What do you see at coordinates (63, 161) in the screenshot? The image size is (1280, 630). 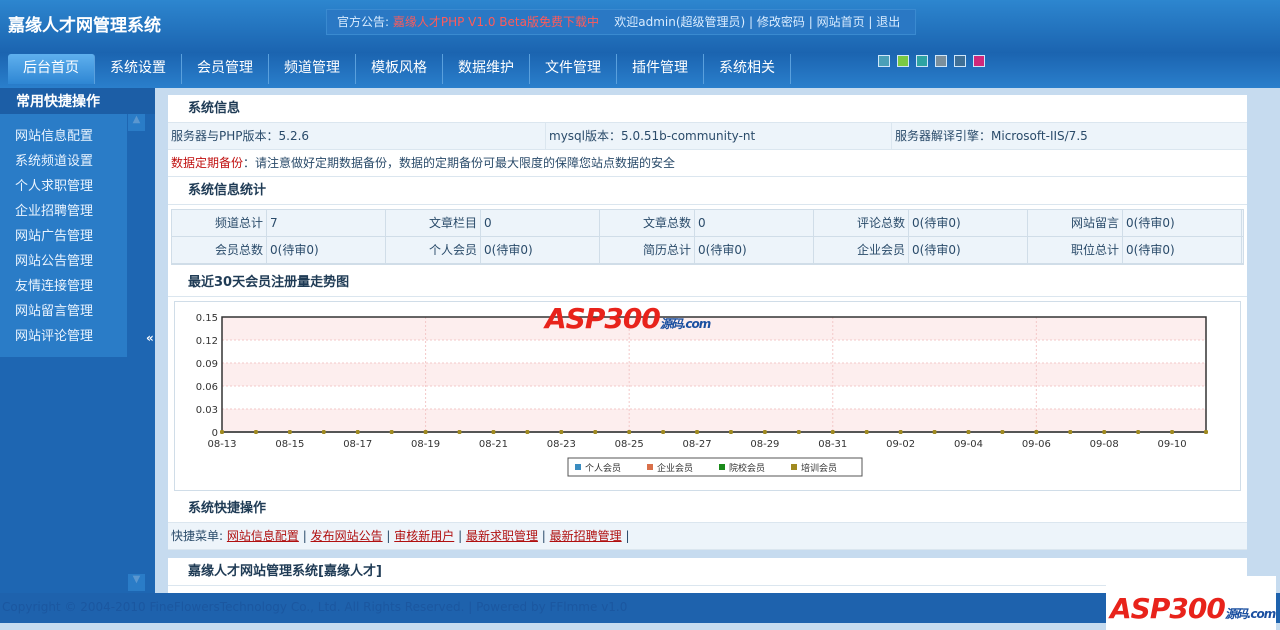 I see `sidebar-item: 系统频道设置` at bounding box center [63, 161].